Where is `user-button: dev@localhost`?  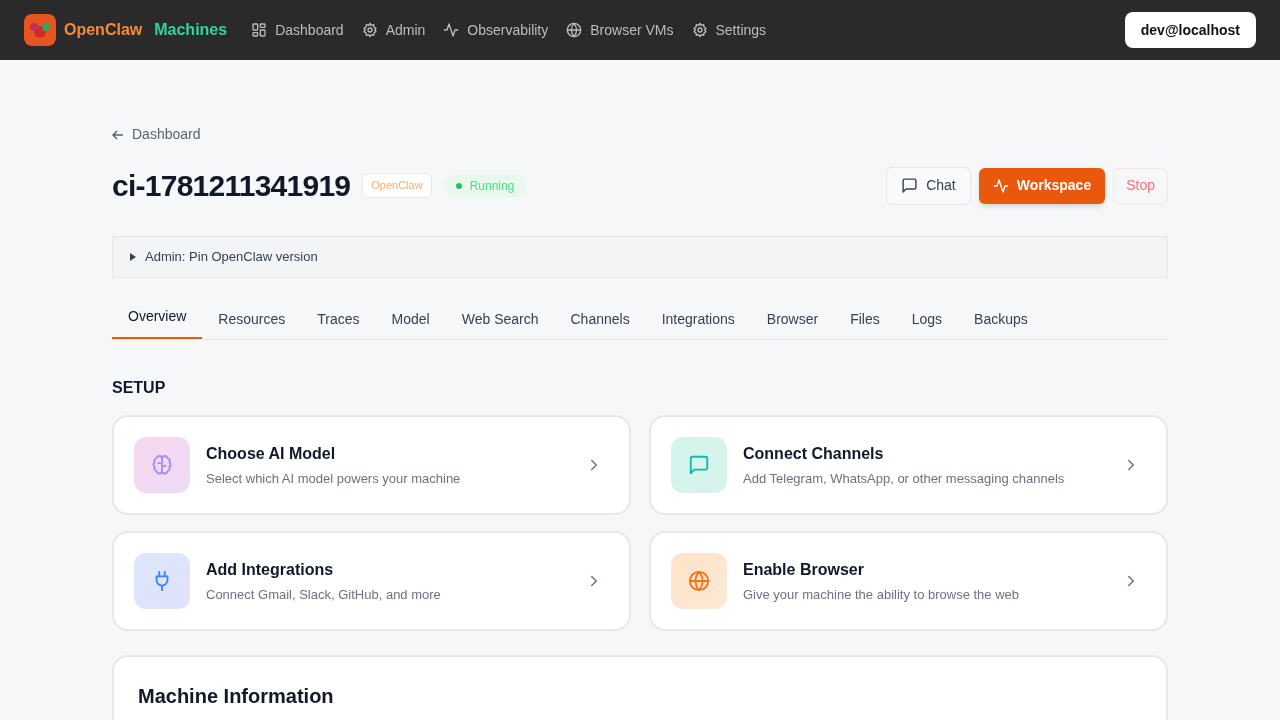
user-button: dev@localhost is located at coordinates (1190, 30).